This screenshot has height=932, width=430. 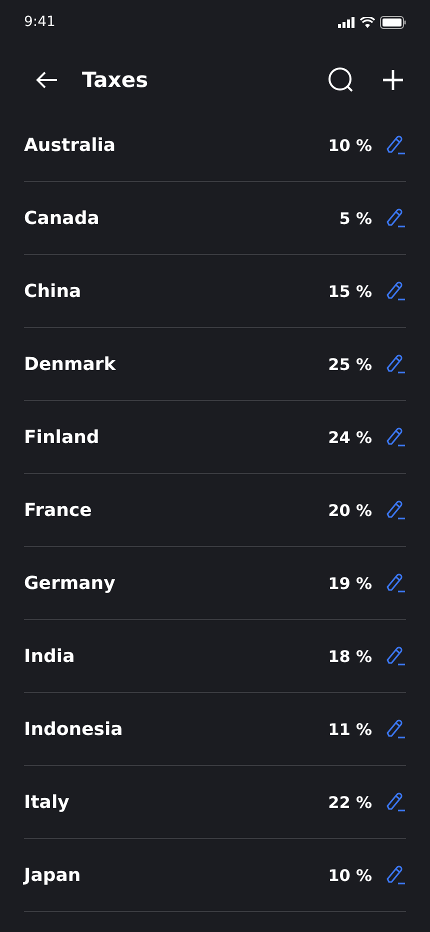 What do you see at coordinates (58, 510) in the screenshot?
I see `country-name: France` at bounding box center [58, 510].